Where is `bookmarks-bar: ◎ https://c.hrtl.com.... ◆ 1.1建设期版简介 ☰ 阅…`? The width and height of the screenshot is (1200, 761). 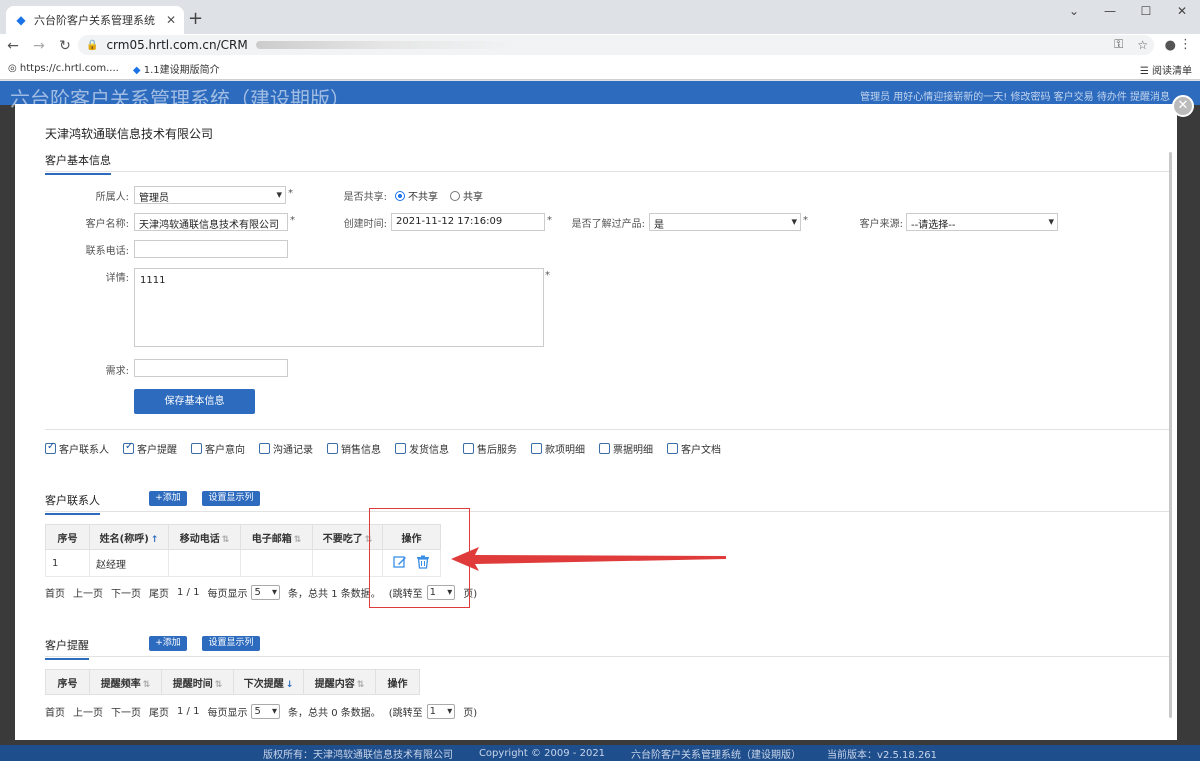
bookmarks-bar: ◎ https://c.hrtl.com.... ◆ 1.1建设期版简介 ☰ 阅… is located at coordinates (600, 69).